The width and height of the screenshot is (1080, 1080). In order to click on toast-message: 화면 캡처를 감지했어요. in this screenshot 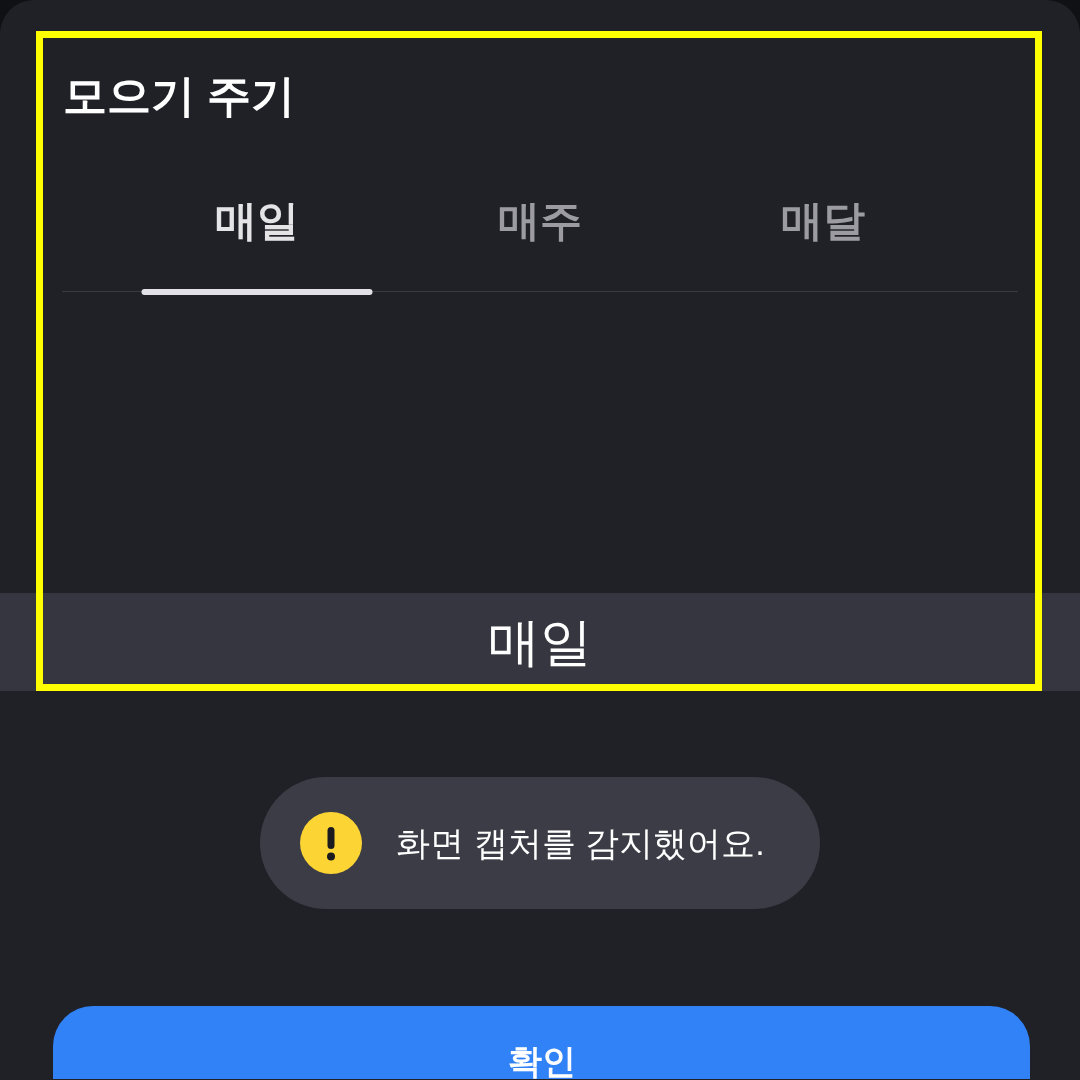, I will do `click(580, 843)`.